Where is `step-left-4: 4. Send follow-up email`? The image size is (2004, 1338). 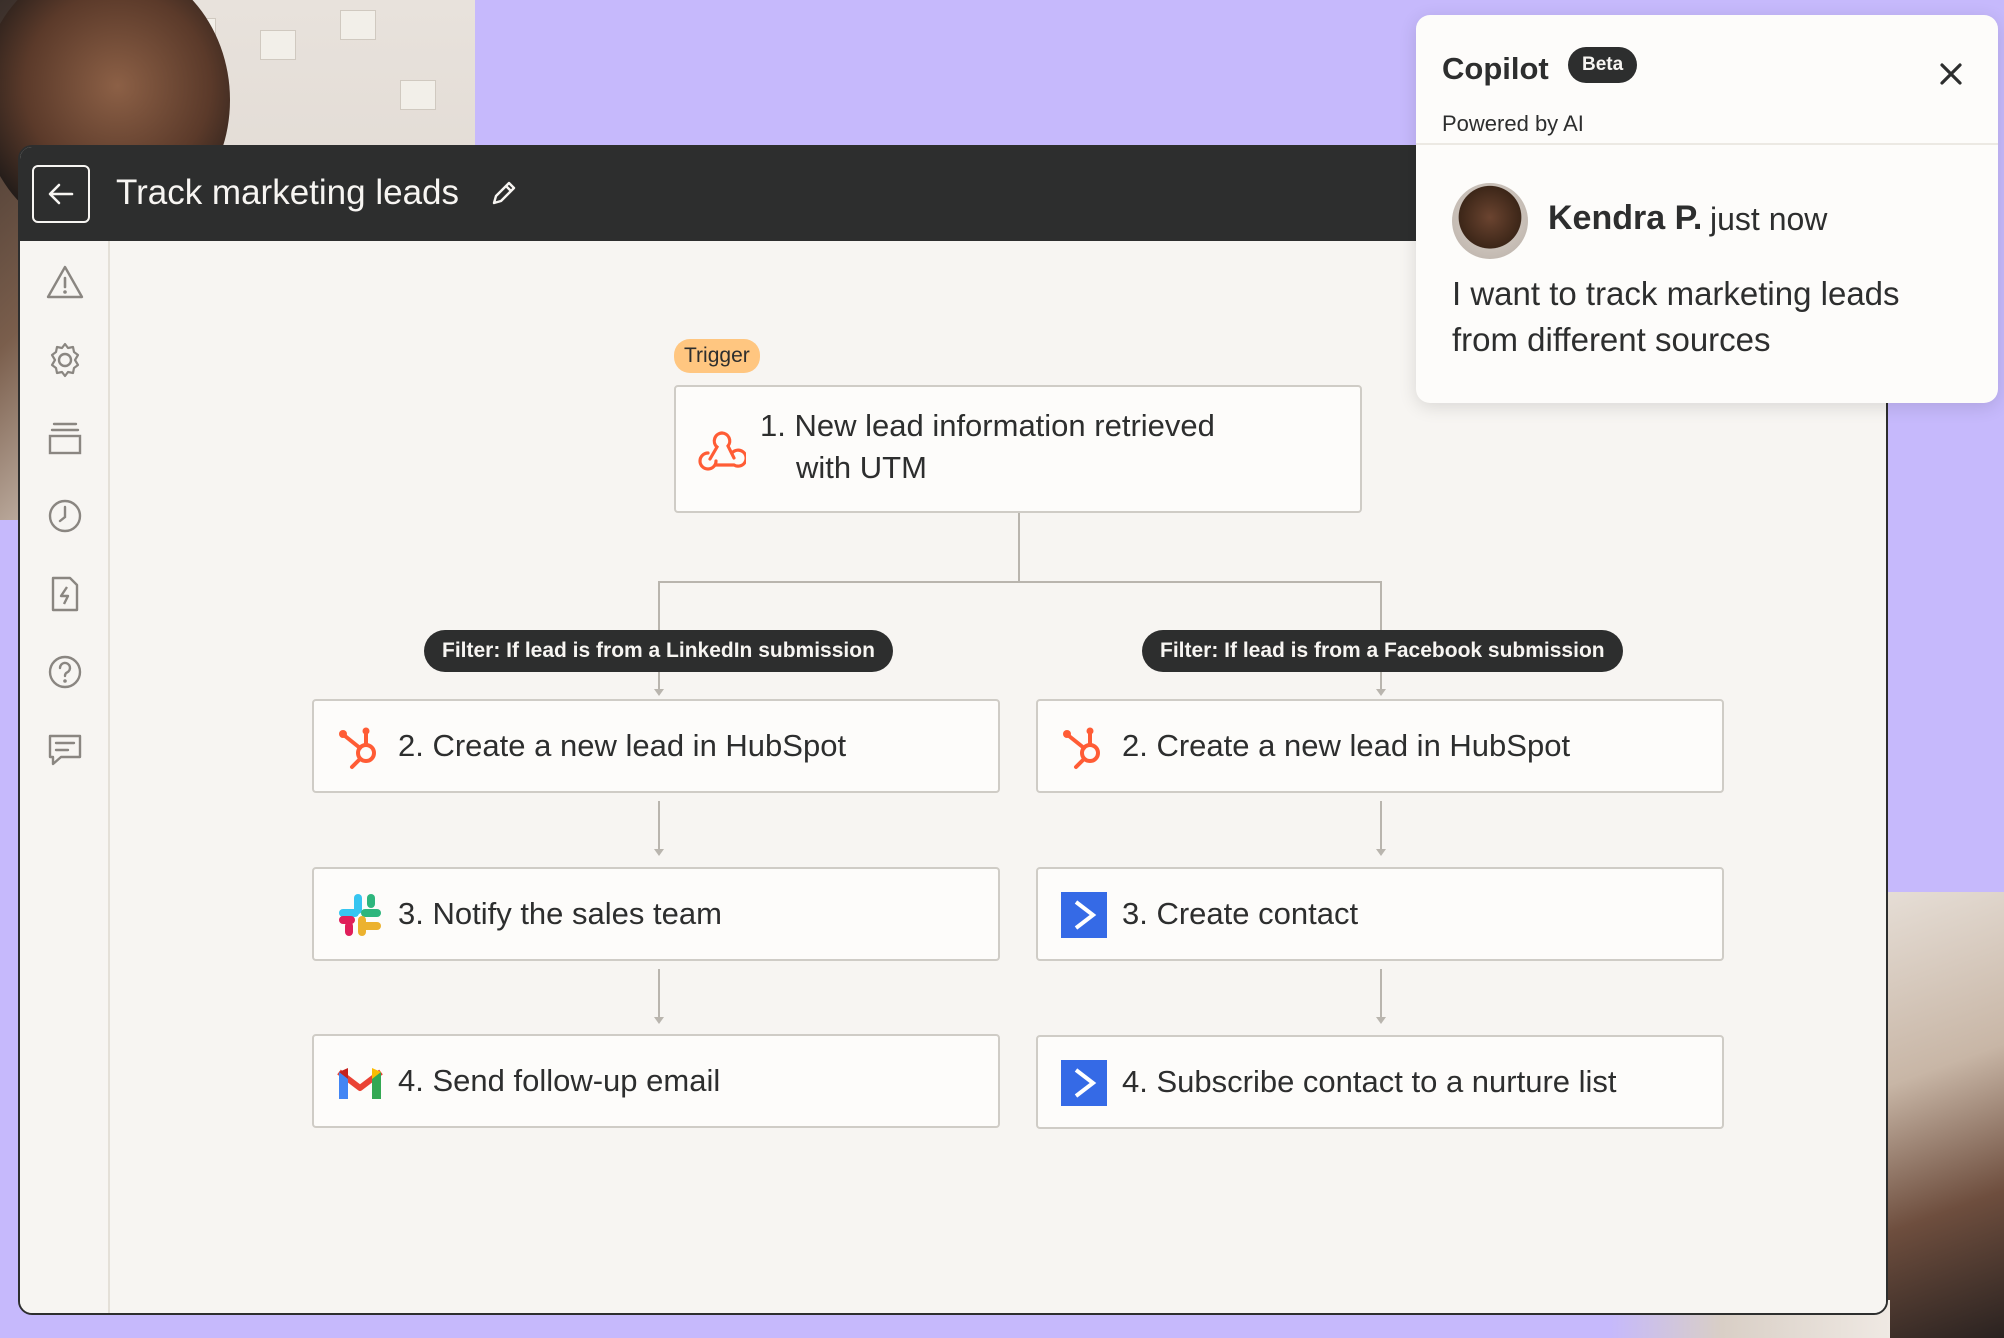 step-left-4: 4. Send follow-up email is located at coordinates (656, 1081).